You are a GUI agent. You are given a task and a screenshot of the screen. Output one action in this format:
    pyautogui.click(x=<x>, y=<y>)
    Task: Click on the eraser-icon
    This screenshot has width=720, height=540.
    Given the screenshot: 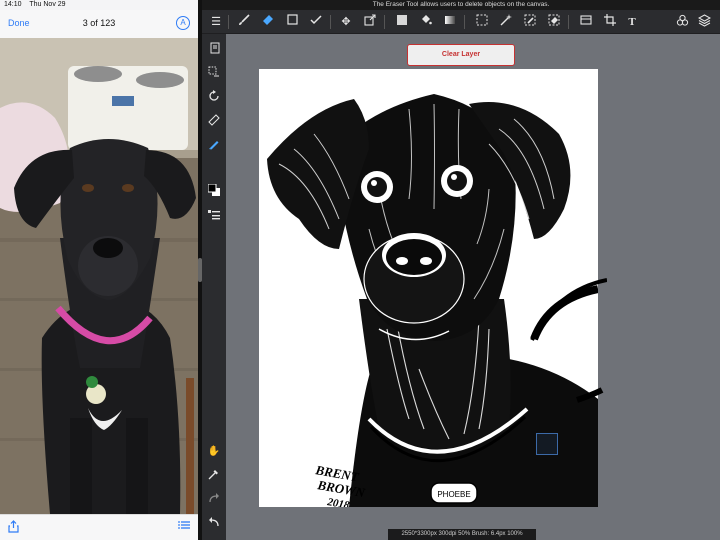 What is the action you would take?
    pyautogui.click(x=268, y=22)
    